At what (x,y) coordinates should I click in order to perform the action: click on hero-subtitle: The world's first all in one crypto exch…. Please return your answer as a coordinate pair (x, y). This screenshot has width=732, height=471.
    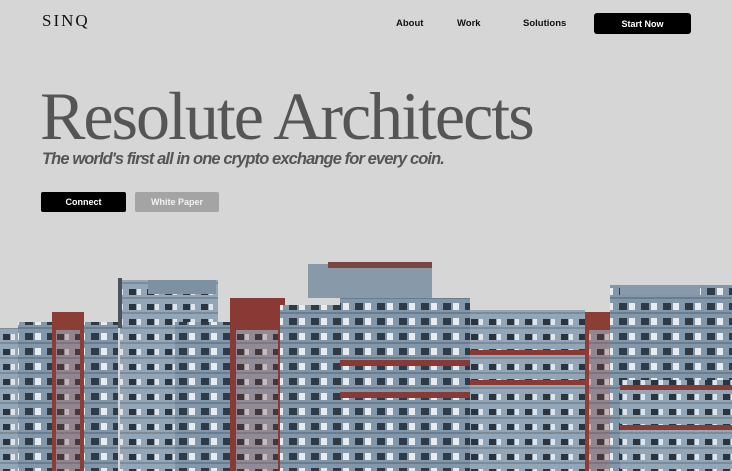
    Looking at the image, I should click on (243, 159).